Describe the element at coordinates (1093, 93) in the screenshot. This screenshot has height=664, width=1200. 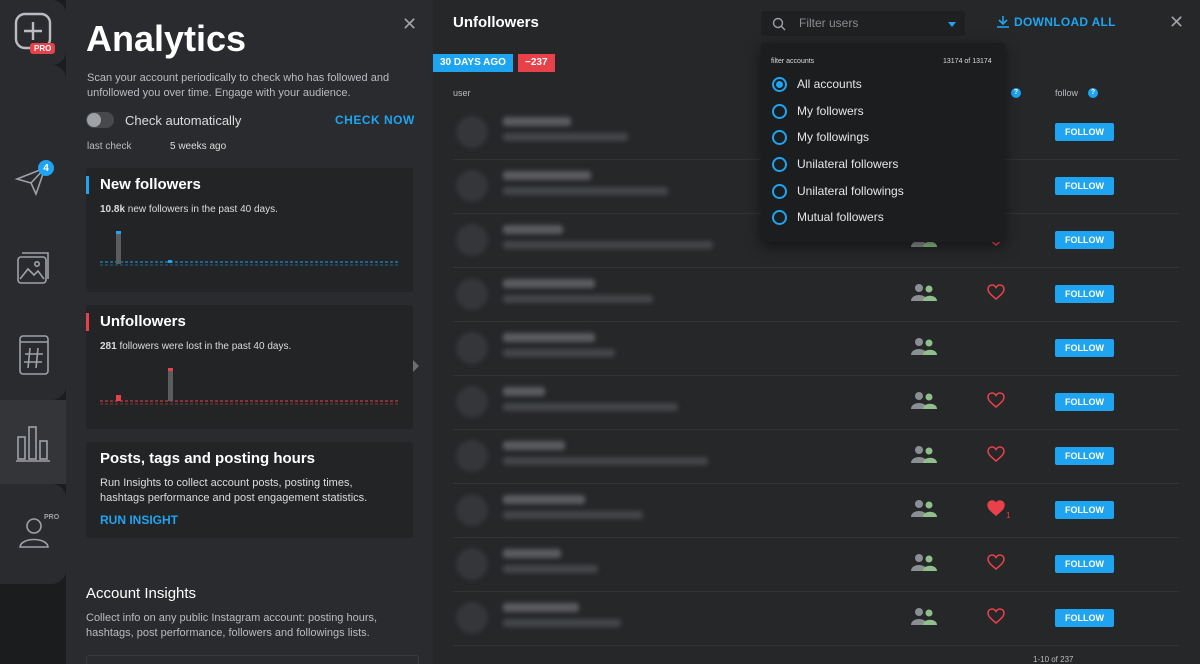
I see `follow-help-icon: ?` at that location.